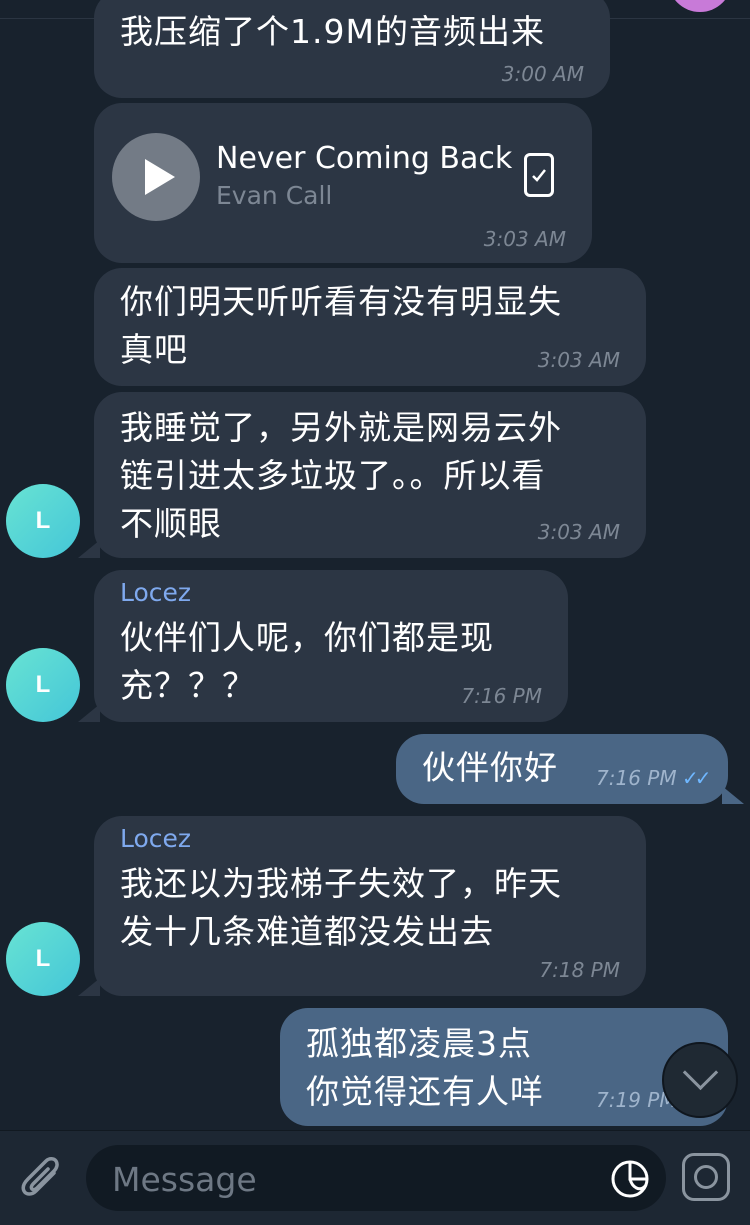  I want to click on message-composer, so click(375, 1177).